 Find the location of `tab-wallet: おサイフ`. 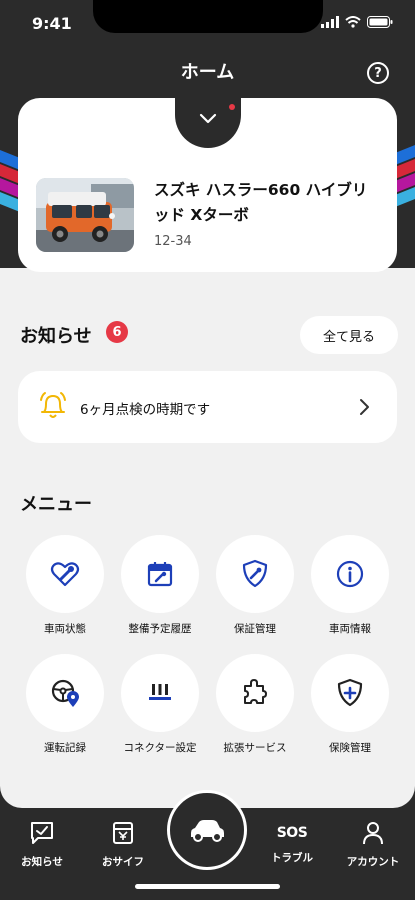

tab-wallet: おサイフ is located at coordinates (123, 844).